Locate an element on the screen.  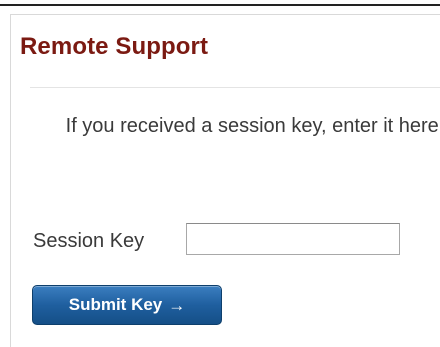
top-border is located at coordinates (220, 5).